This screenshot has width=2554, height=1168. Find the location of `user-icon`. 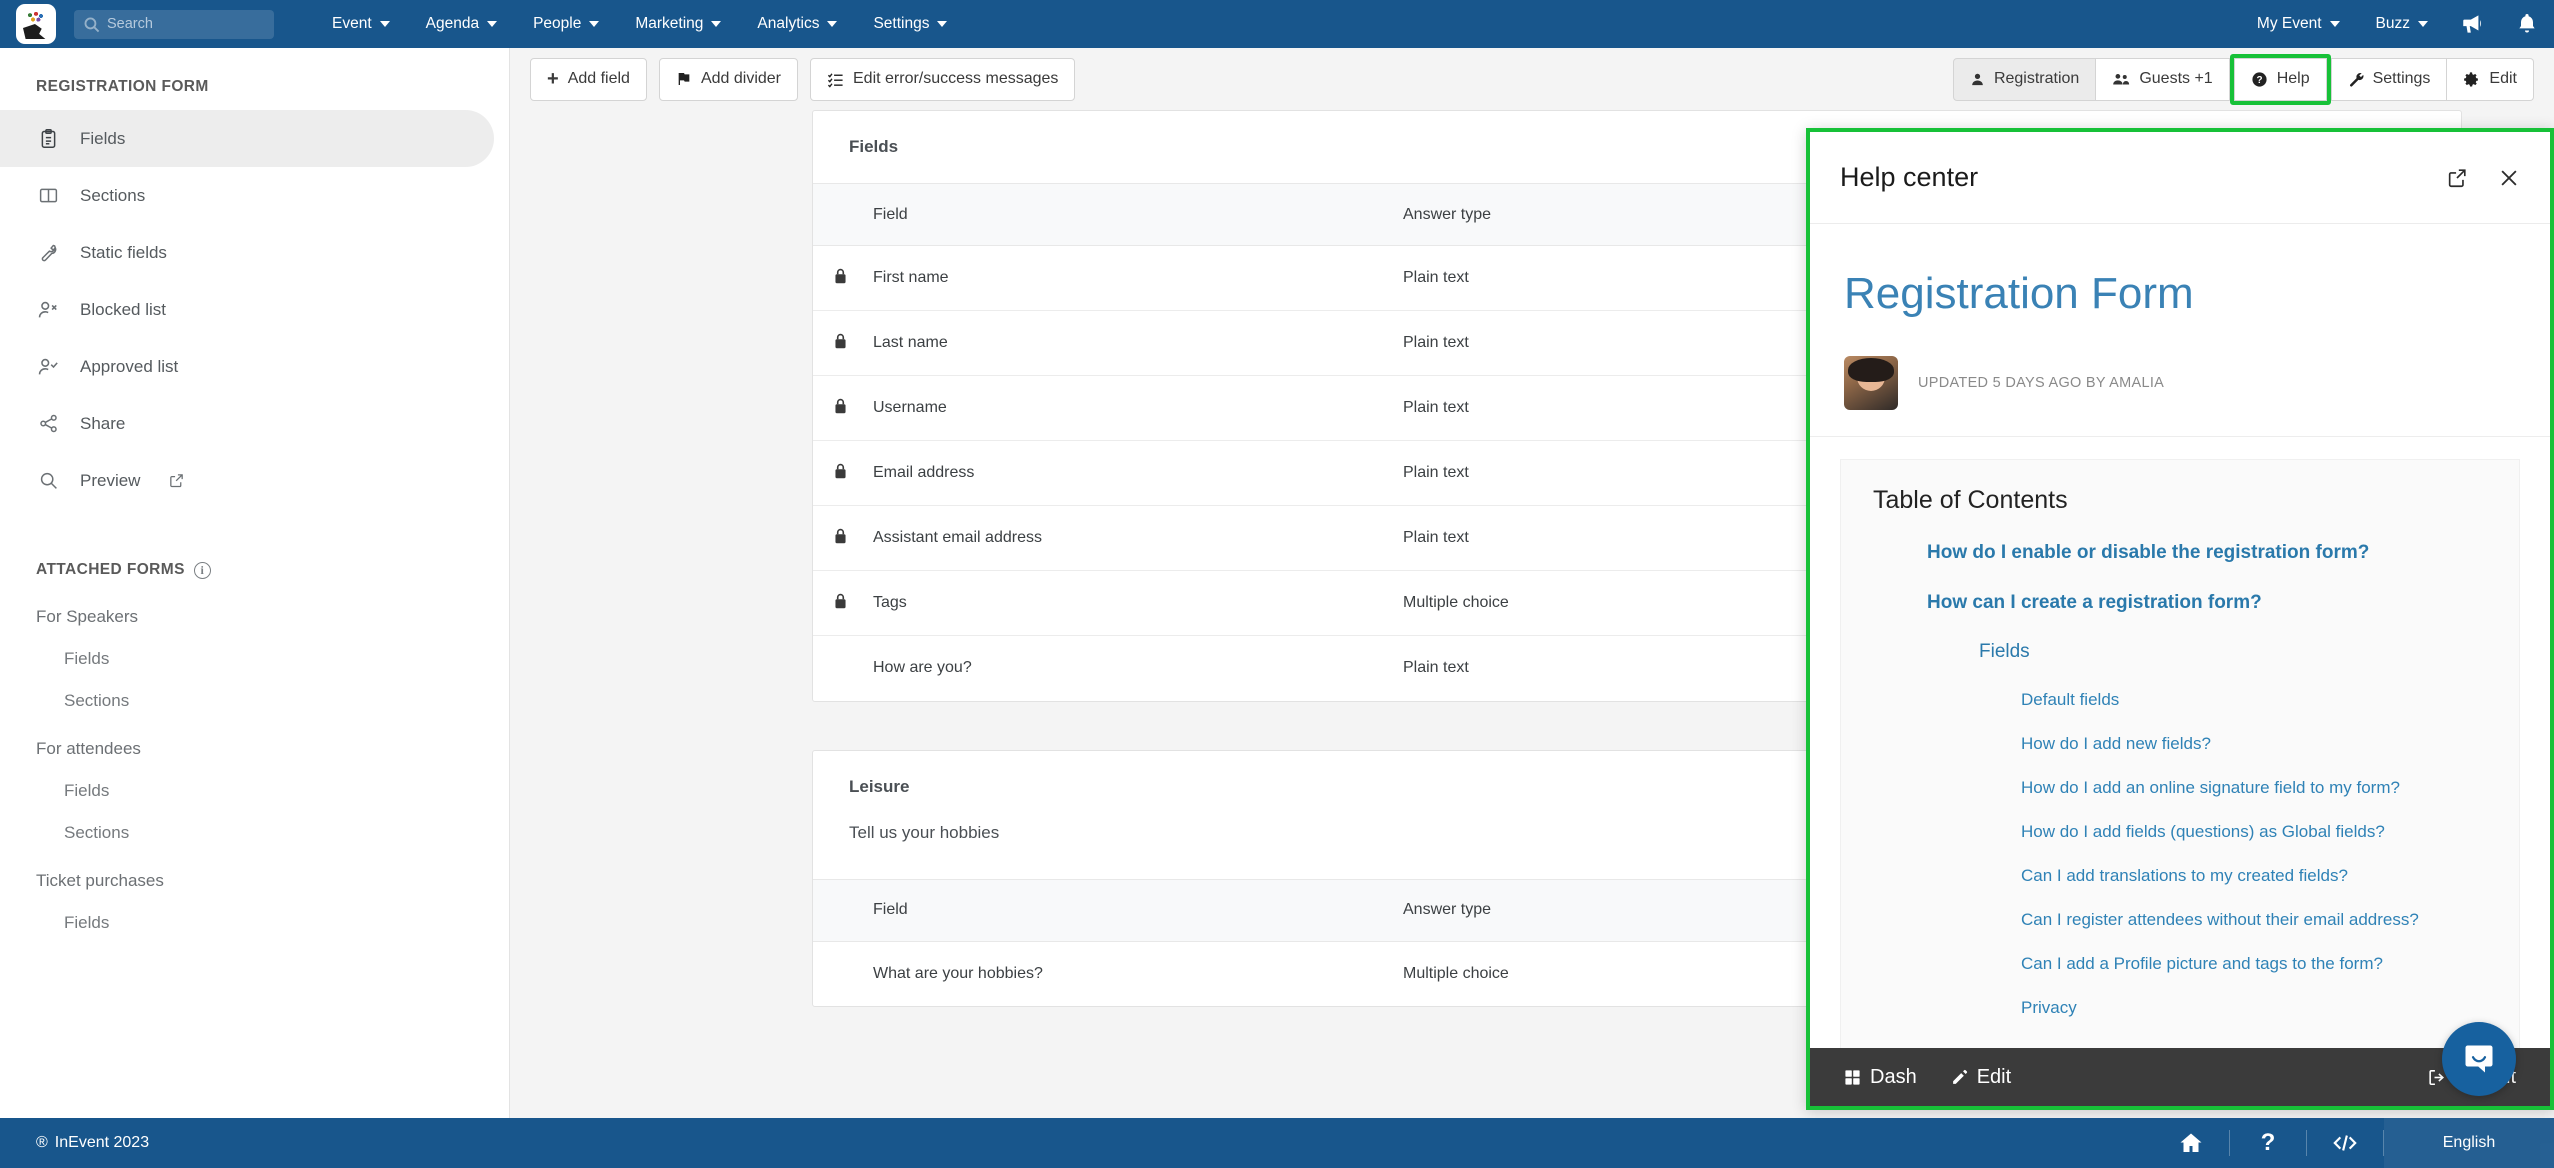

user-icon is located at coordinates (1977, 79).